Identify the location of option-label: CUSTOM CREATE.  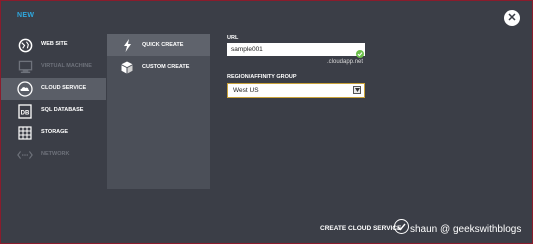
(166, 67).